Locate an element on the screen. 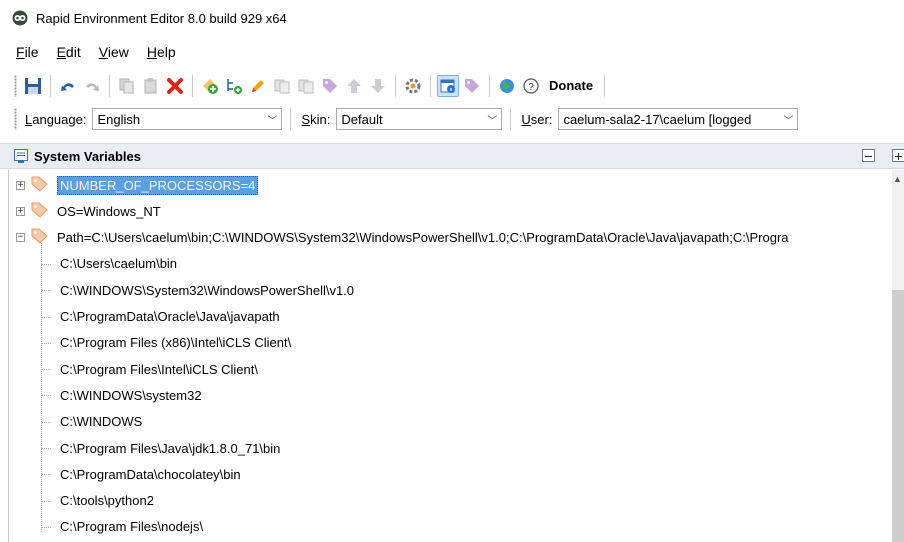  tree-scrollbar: ▲ is located at coordinates (898, 356).